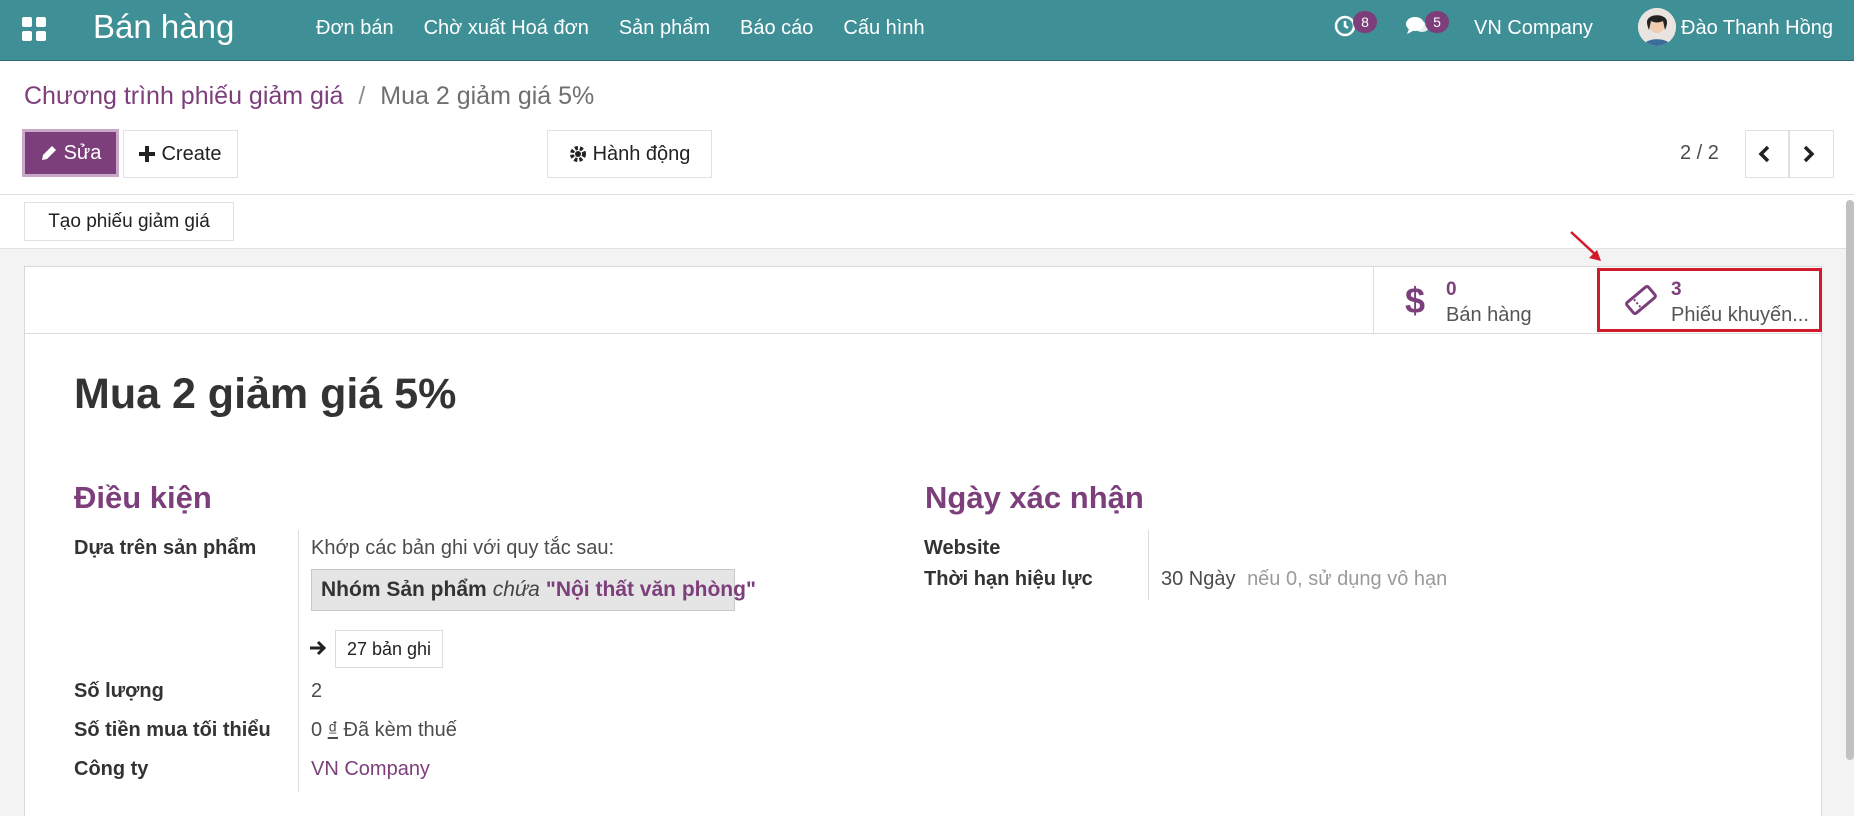 This screenshot has width=1854, height=816. I want to click on sales-smart-button: $ 0 Bán hàng, so click(1485, 300).